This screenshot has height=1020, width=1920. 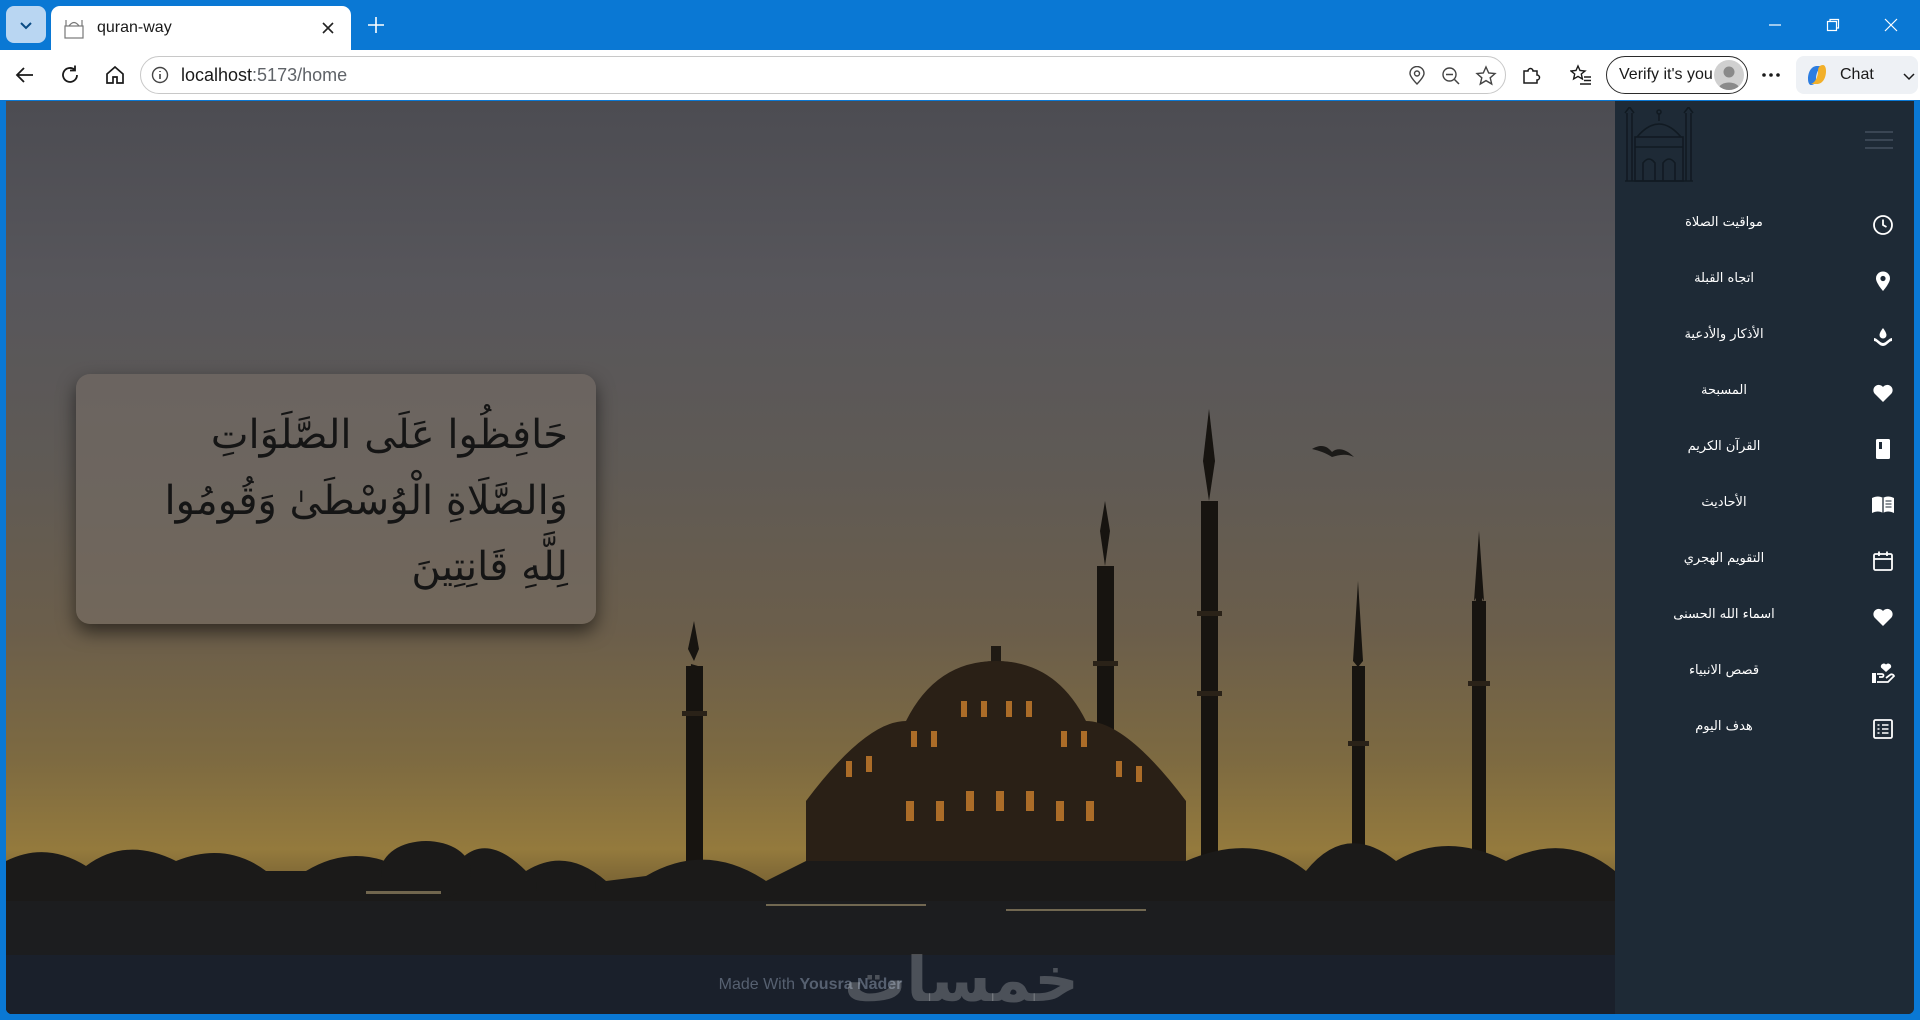 What do you see at coordinates (1883, 505) in the screenshot?
I see `open-book-icon` at bounding box center [1883, 505].